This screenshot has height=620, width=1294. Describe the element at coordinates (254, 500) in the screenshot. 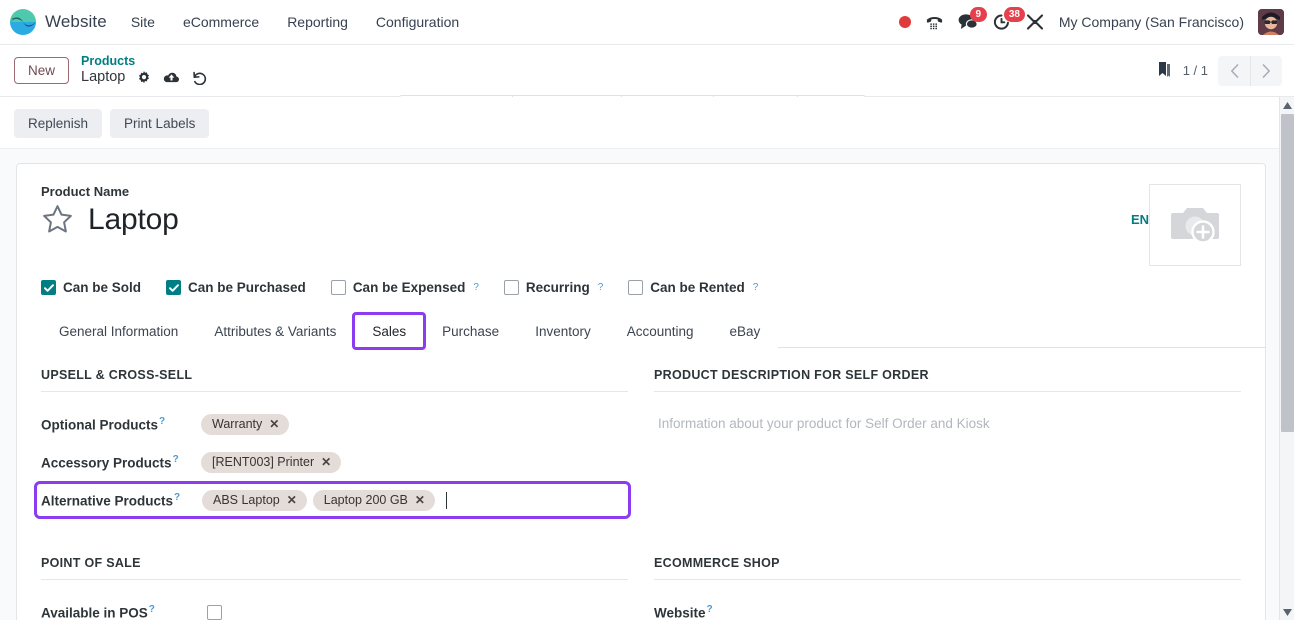

I see `tag-abs-laptop: ABS Laptop ✕` at that location.